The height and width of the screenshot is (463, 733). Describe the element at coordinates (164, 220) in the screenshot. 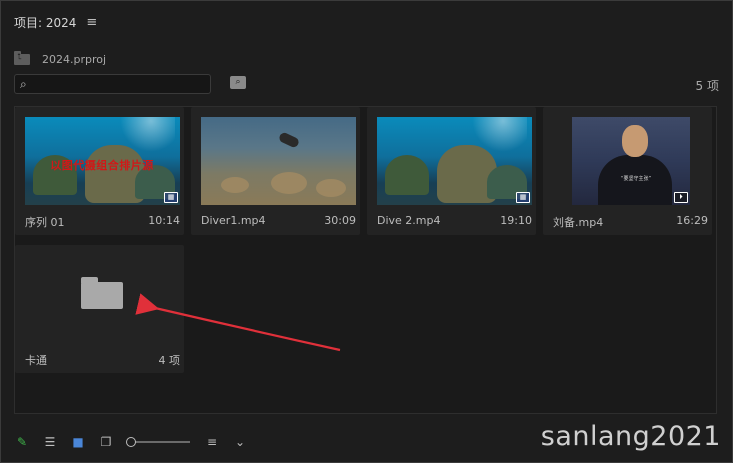

I see `tile-duration: 10:14` at that location.